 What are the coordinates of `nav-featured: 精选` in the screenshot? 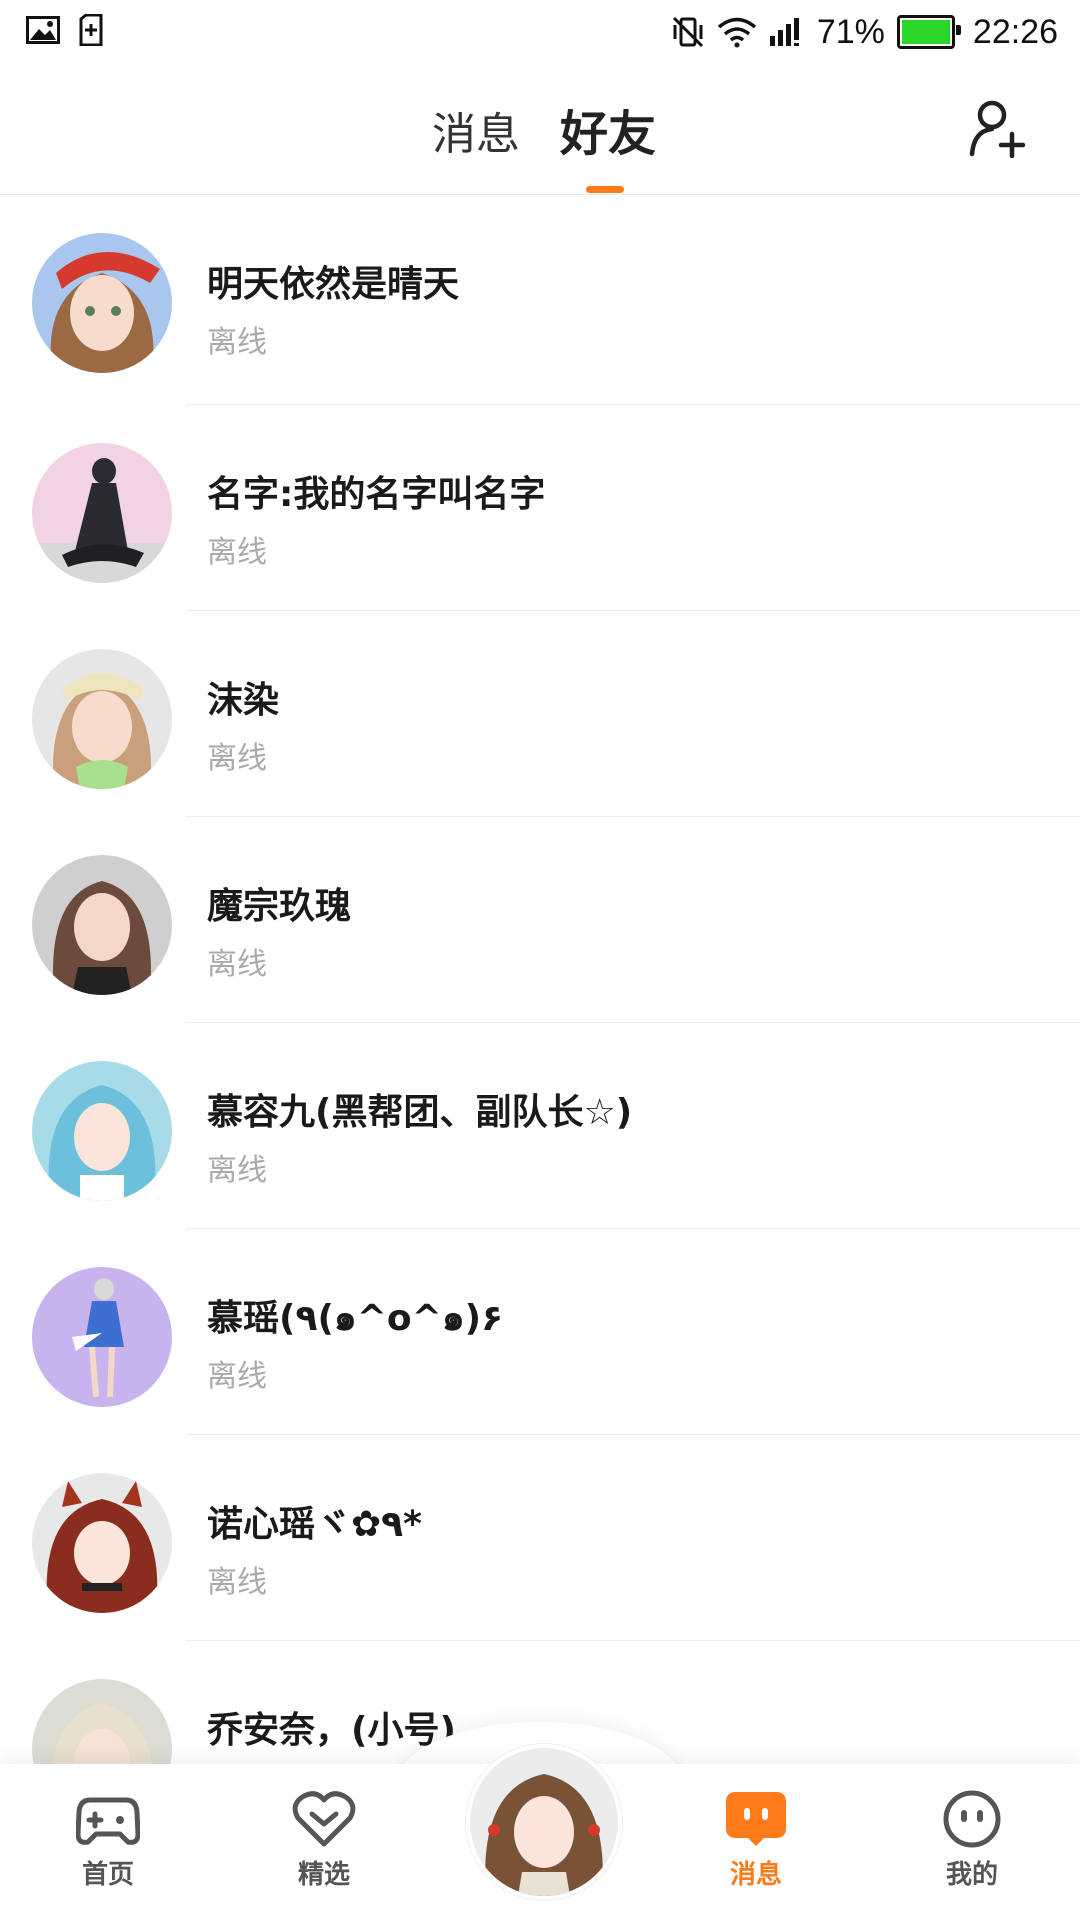 It's located at (324, 1840).